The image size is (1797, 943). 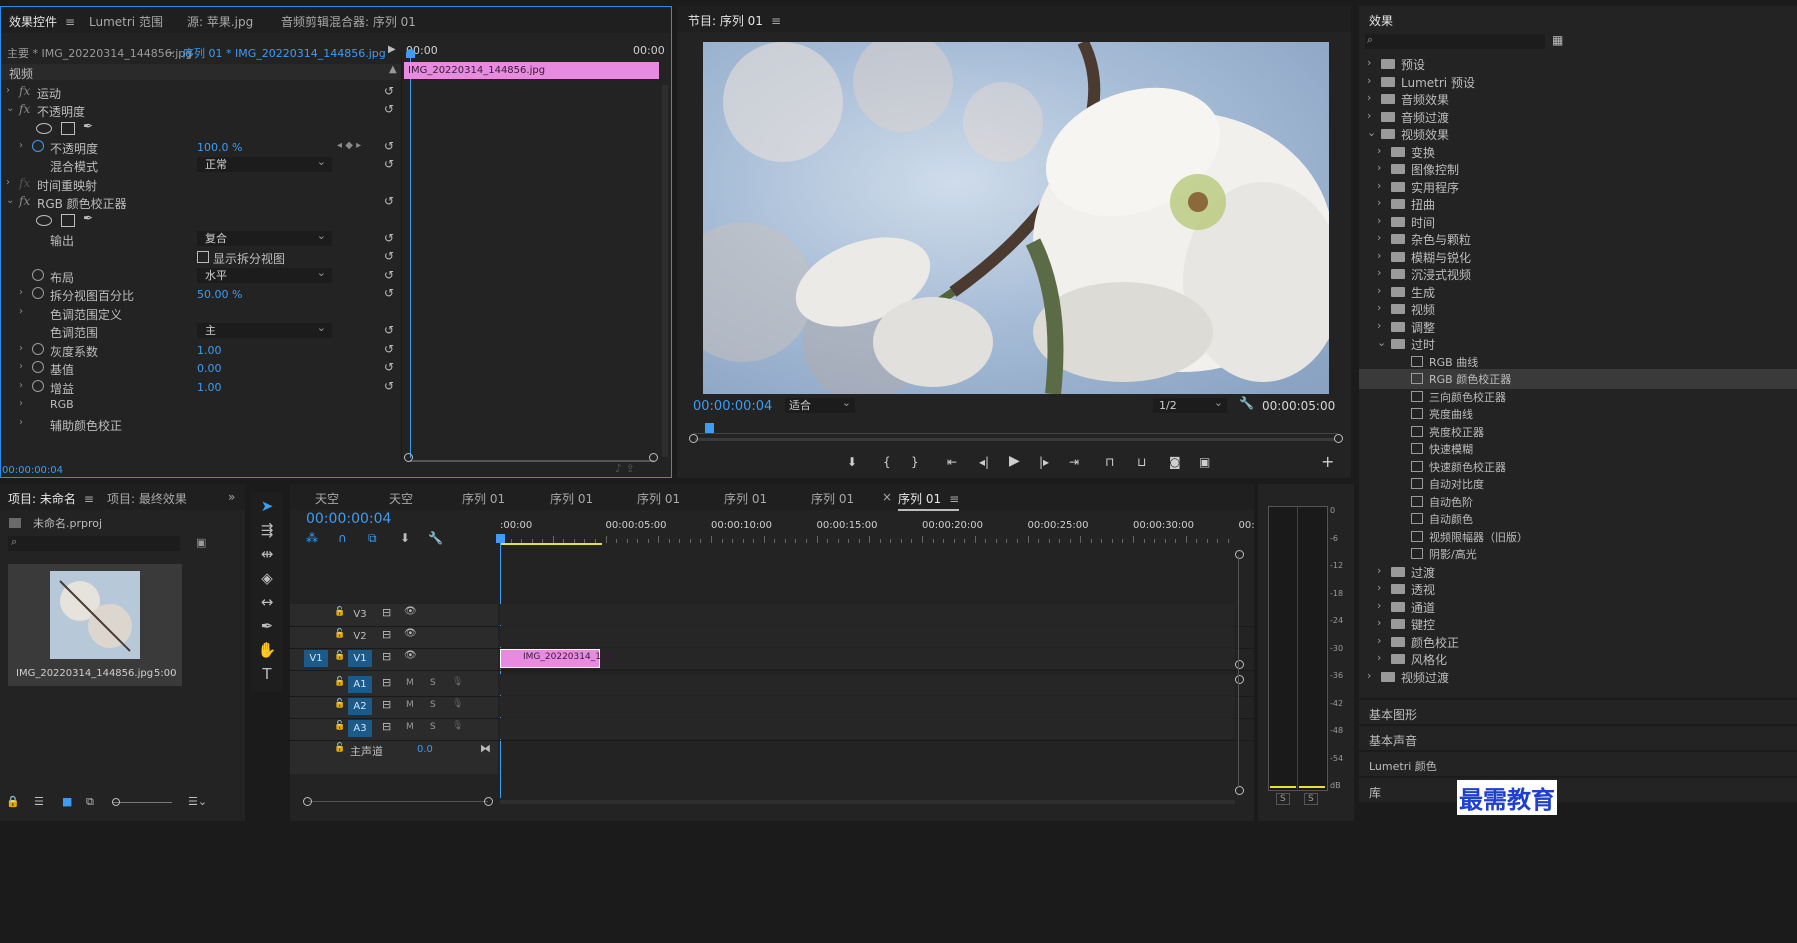 I want to click on find-bin-icon: ▣, so click(x=201, y=542).